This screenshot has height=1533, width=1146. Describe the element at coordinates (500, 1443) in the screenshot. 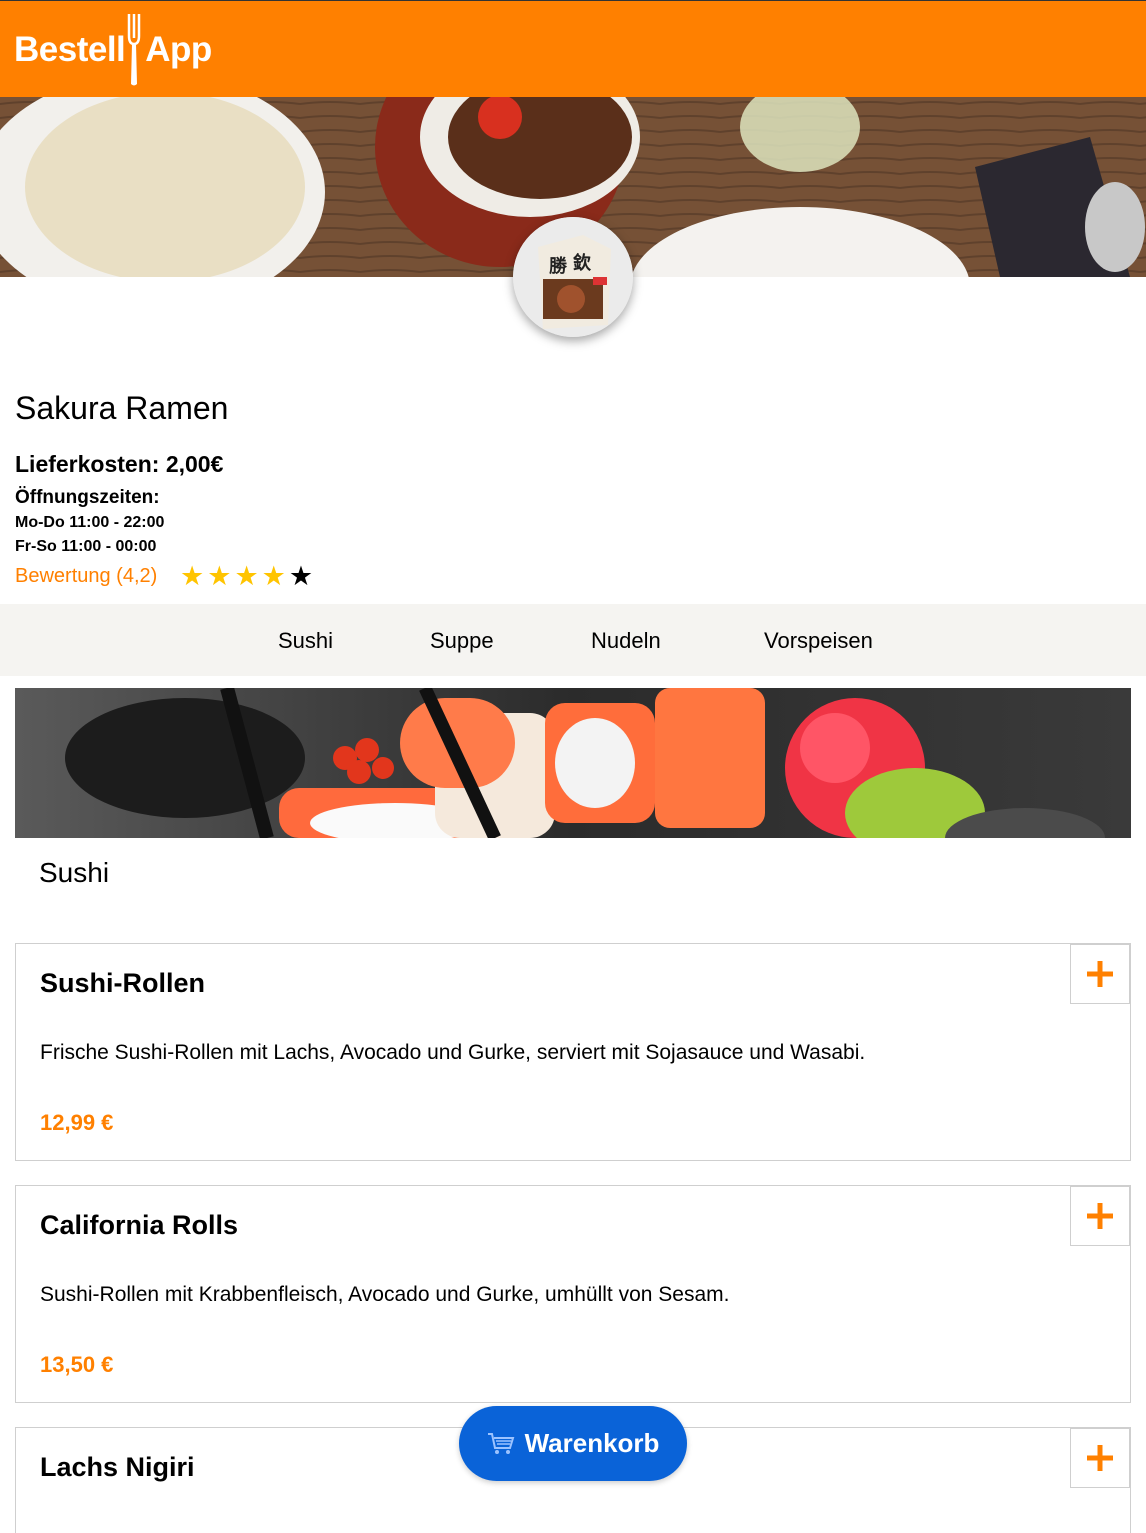

I see `shopping-cart-icon` at that location.